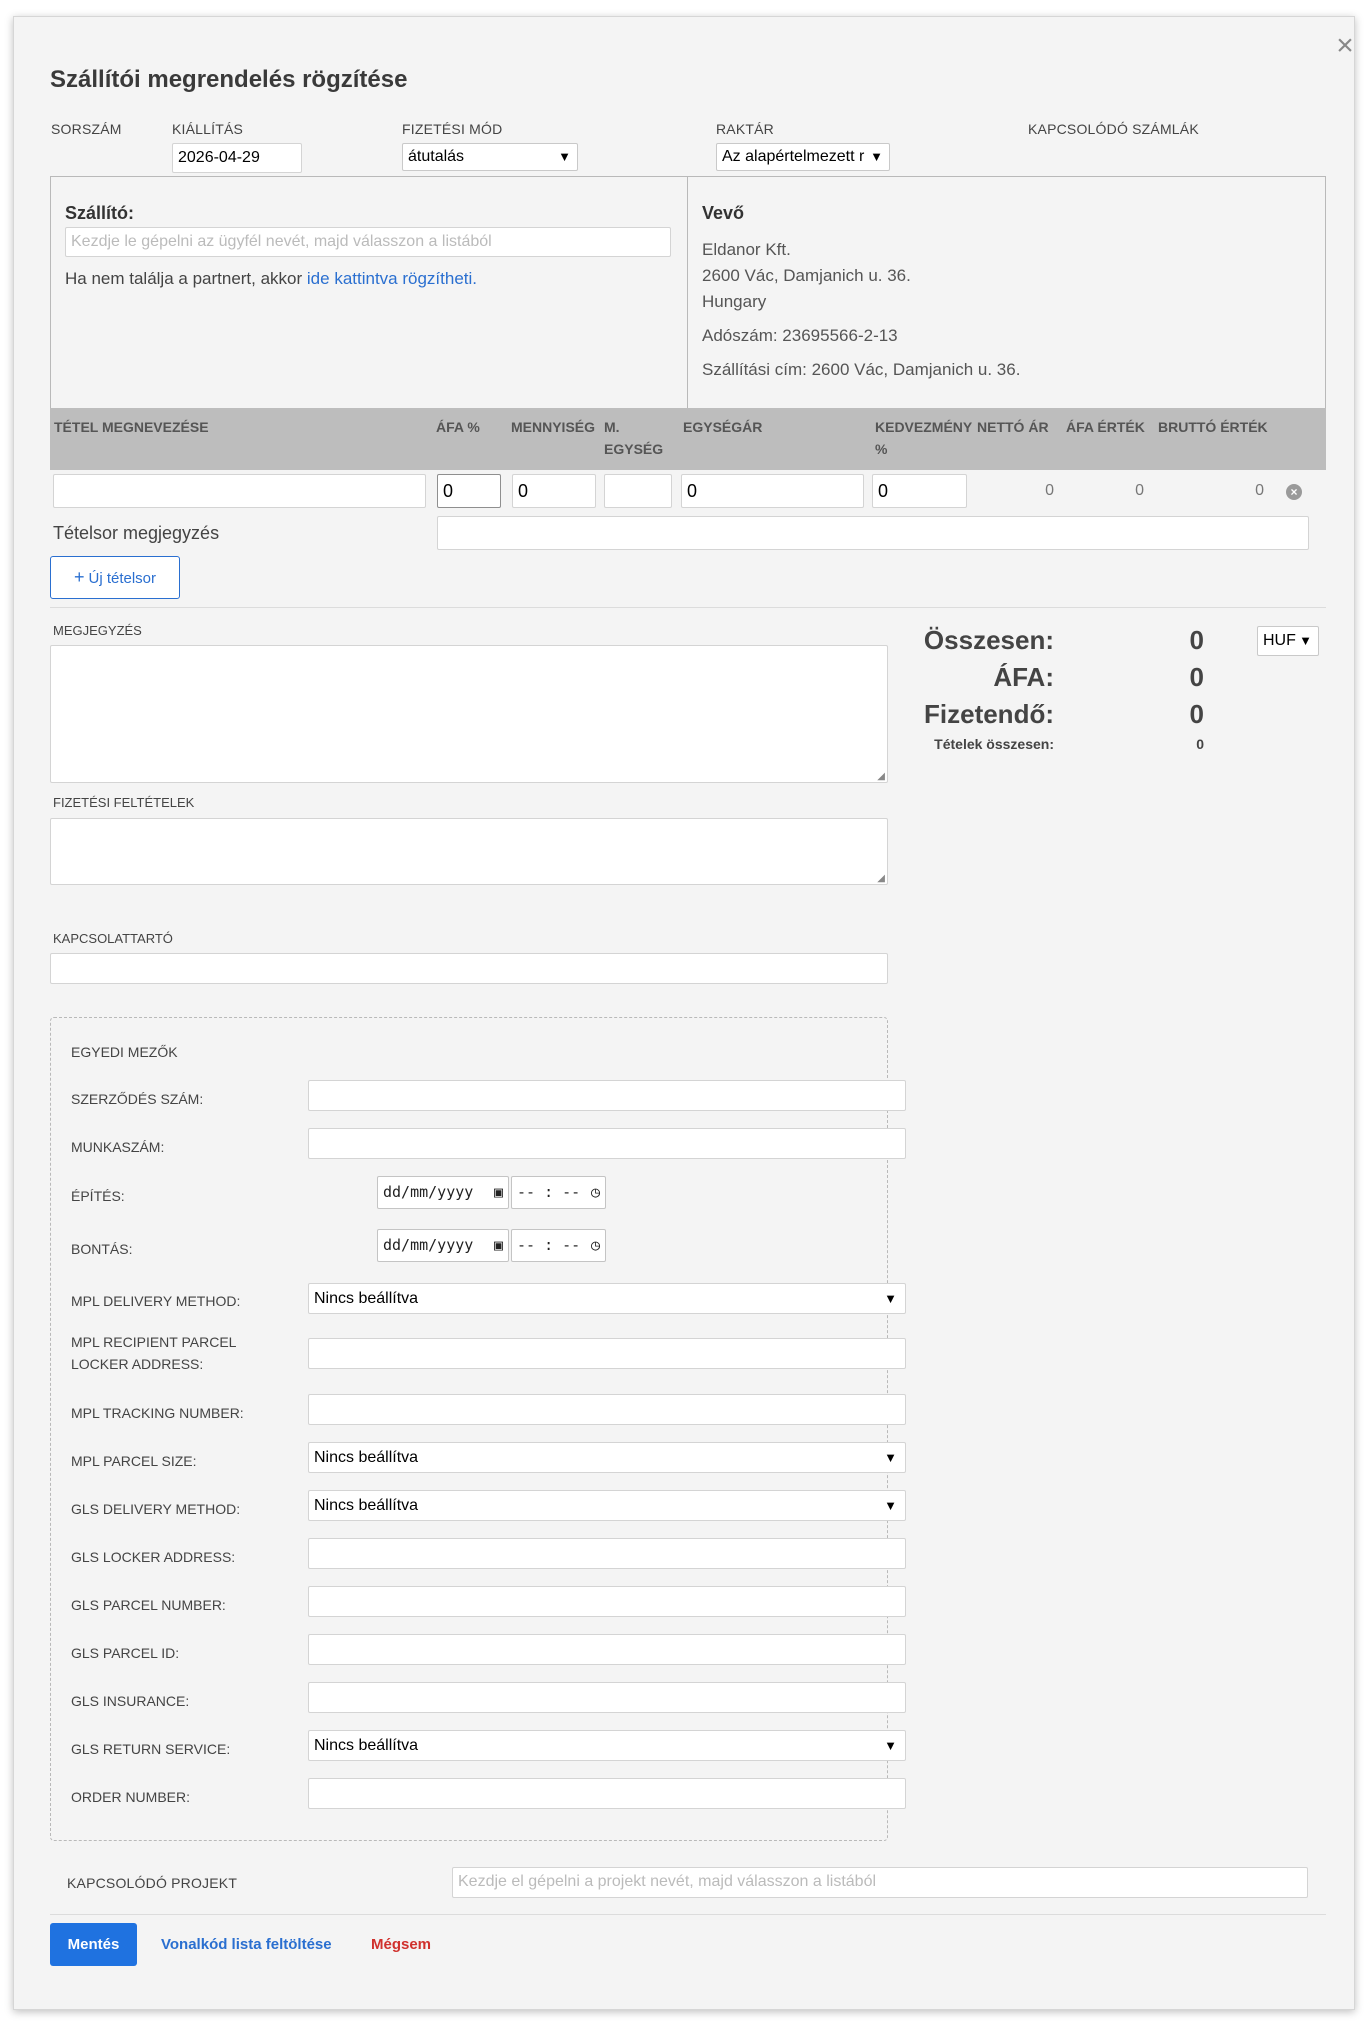 The width and height of the screenshot is (1368, 2027). I want to click on contract-number-input, so click(607, 1095).